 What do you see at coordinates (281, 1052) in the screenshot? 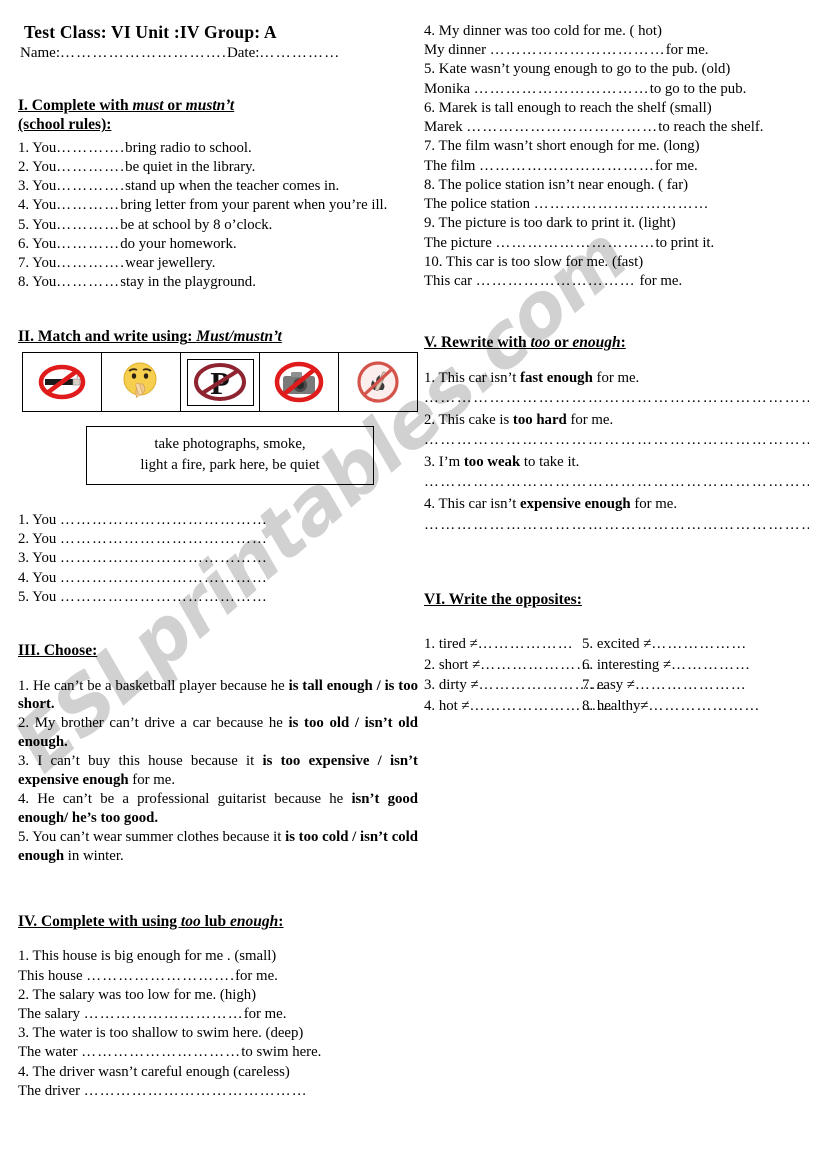
I see `answer-suffix: to swim here.` at bounding box center [281, 1052].